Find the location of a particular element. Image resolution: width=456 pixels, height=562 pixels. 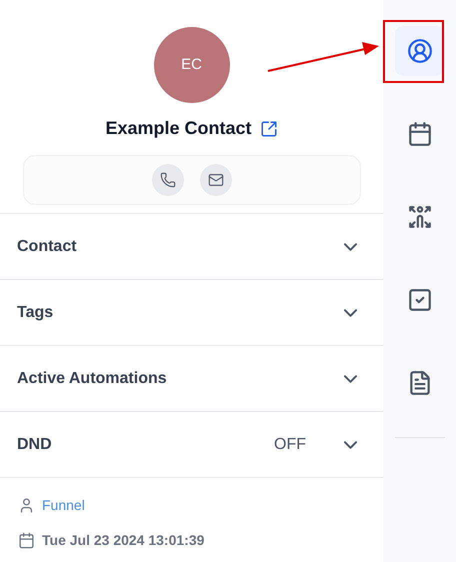

user-icon is located at coordinates (26, 505).